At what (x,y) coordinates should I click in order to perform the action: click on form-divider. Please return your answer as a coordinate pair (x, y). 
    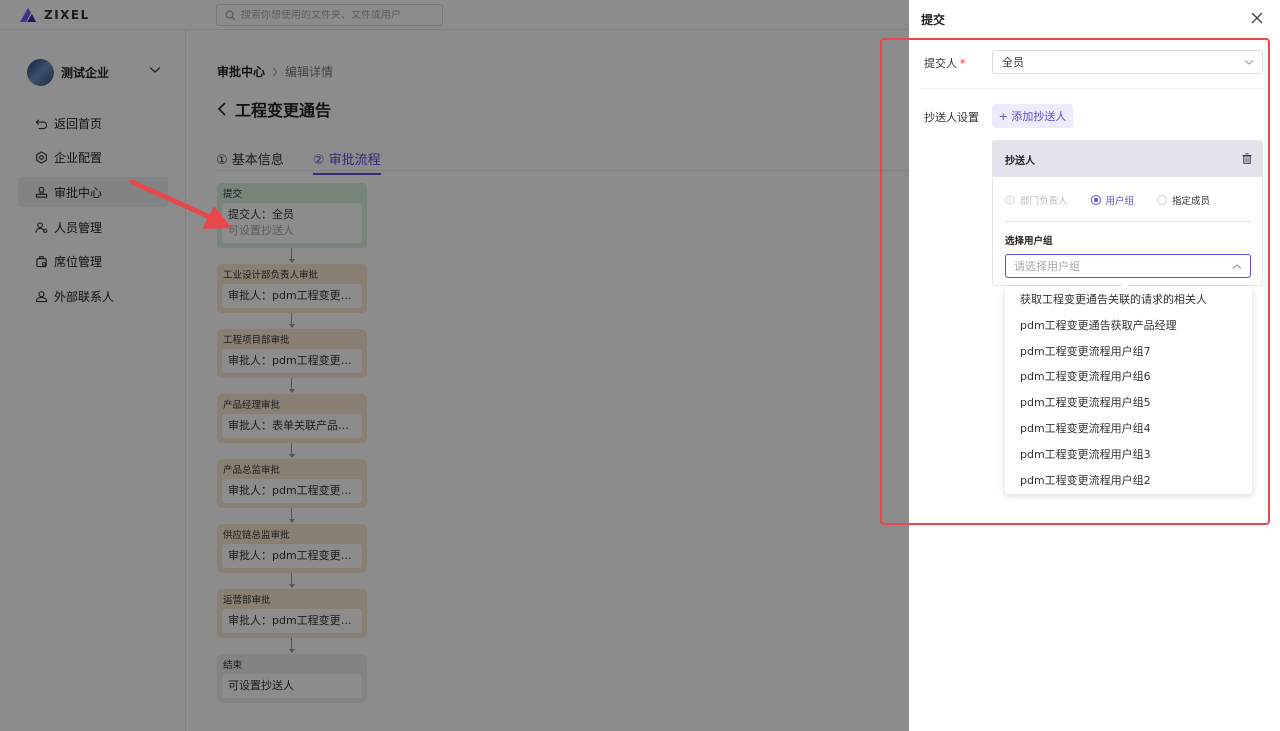
    Looking at the image, I should click on (1092, 88).